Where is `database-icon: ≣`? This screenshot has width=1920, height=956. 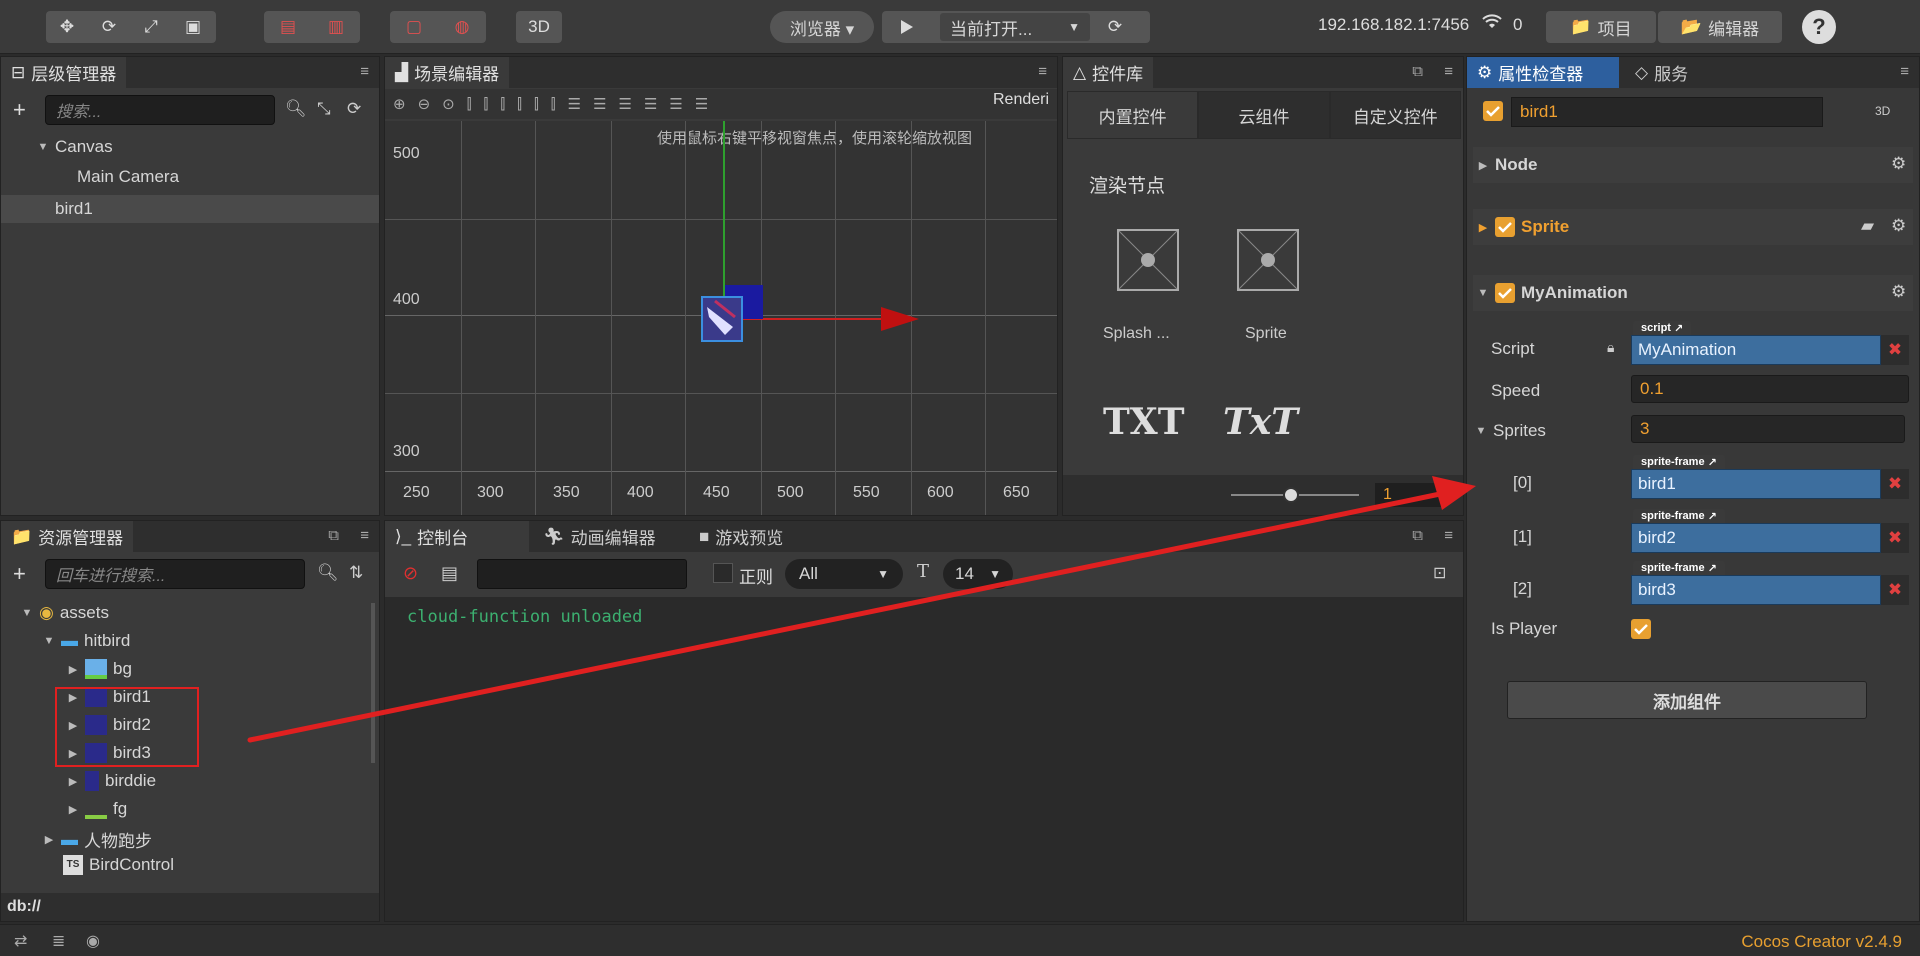
database-icon: ≣ is located at coordinates (58, 941).